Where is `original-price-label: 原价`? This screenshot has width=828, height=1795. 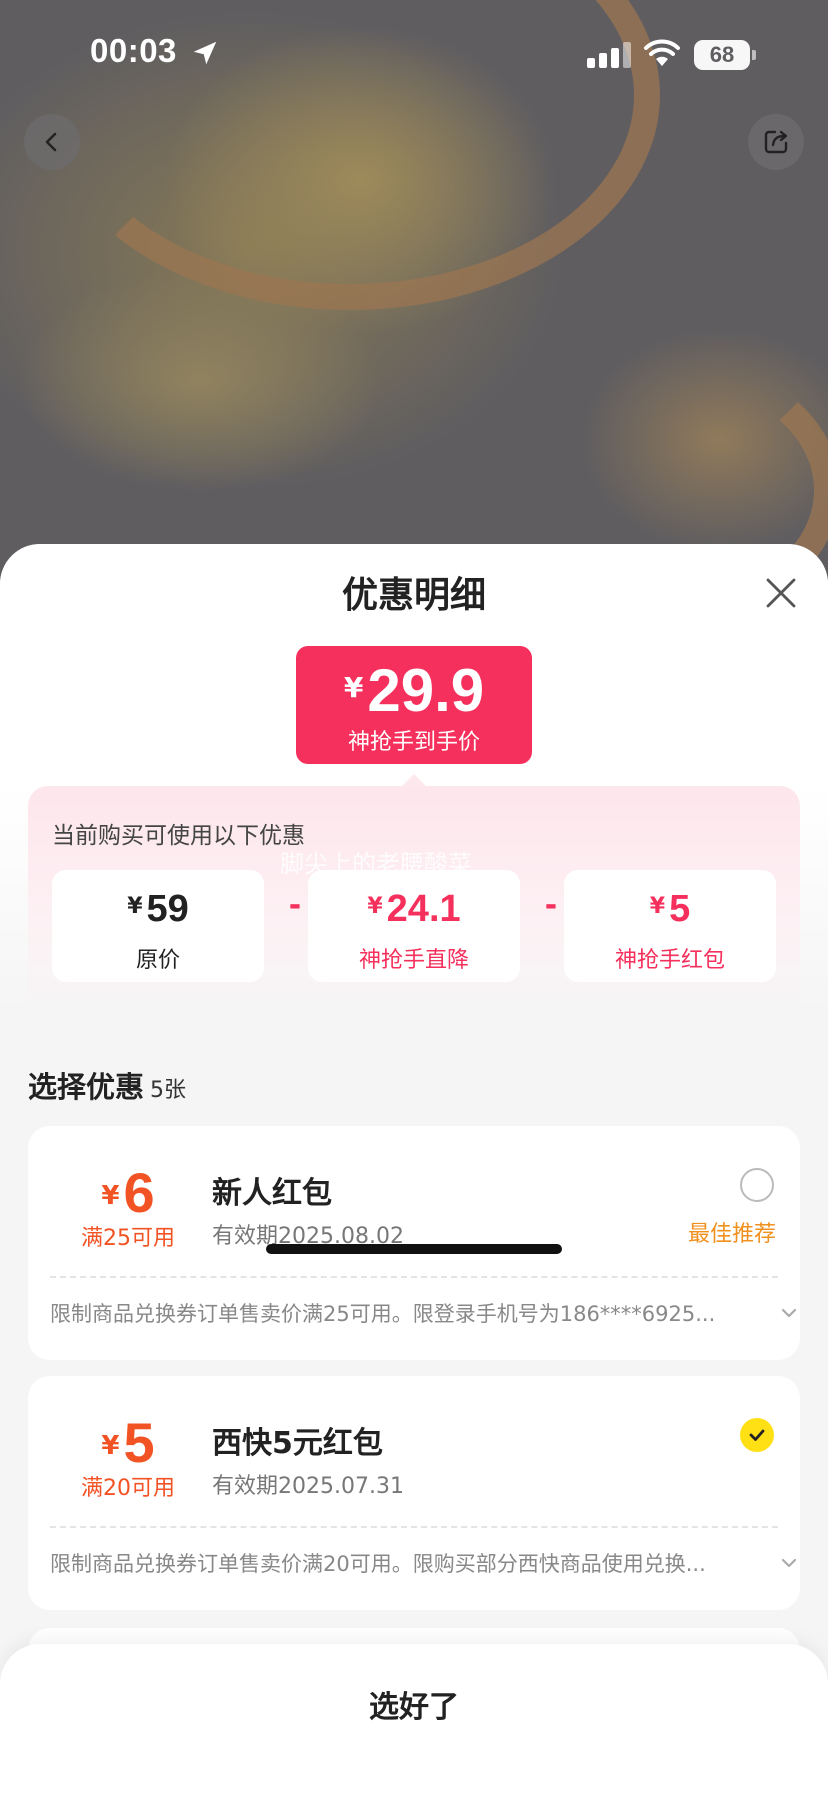
original-price-label: 原价 is located at coordinates (157, 960).